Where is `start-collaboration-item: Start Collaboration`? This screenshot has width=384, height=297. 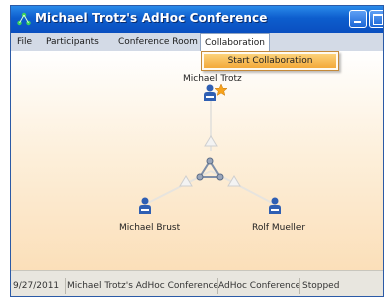
start-collaboration-item: Start Collaboration is located at coordinates (270, 61).